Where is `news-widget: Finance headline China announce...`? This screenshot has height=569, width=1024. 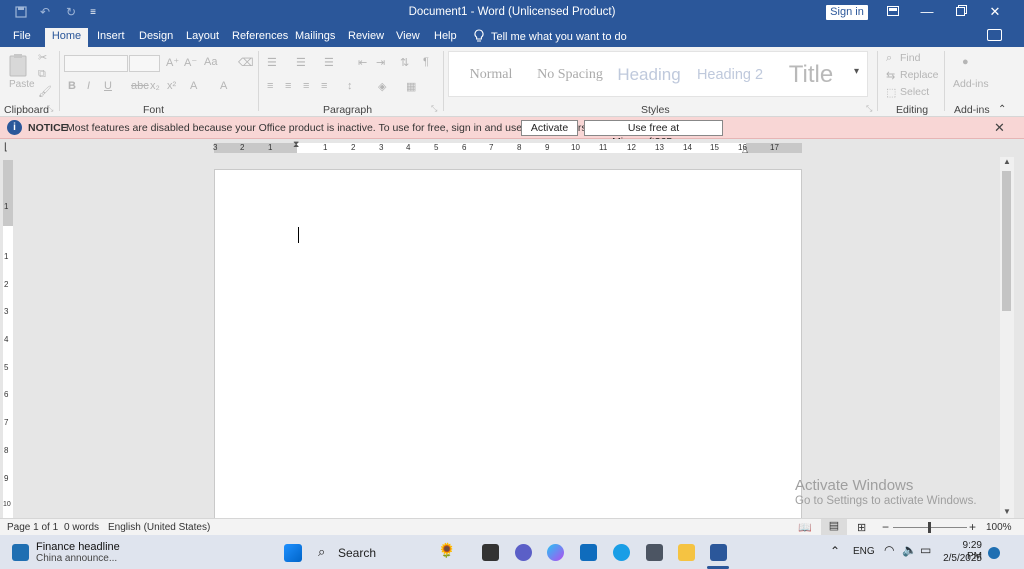
news-widget: Finance headline China announce... is located at coordinates (67, 552).